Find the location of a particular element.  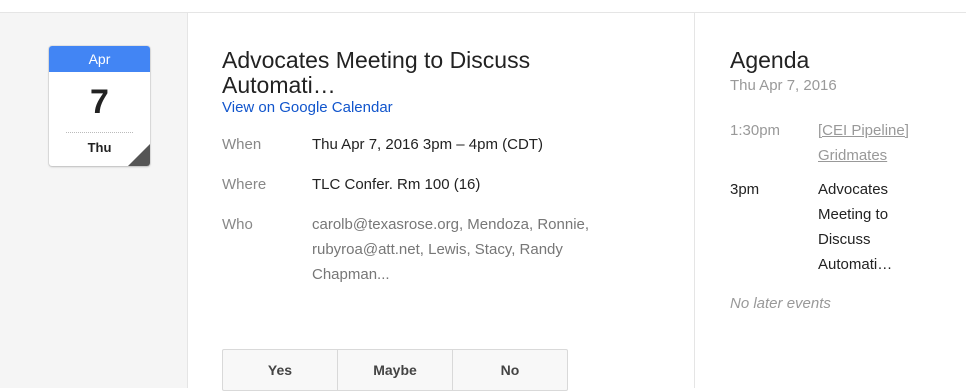

no-later-events-text: No later events is located at coordinates (780, 303).